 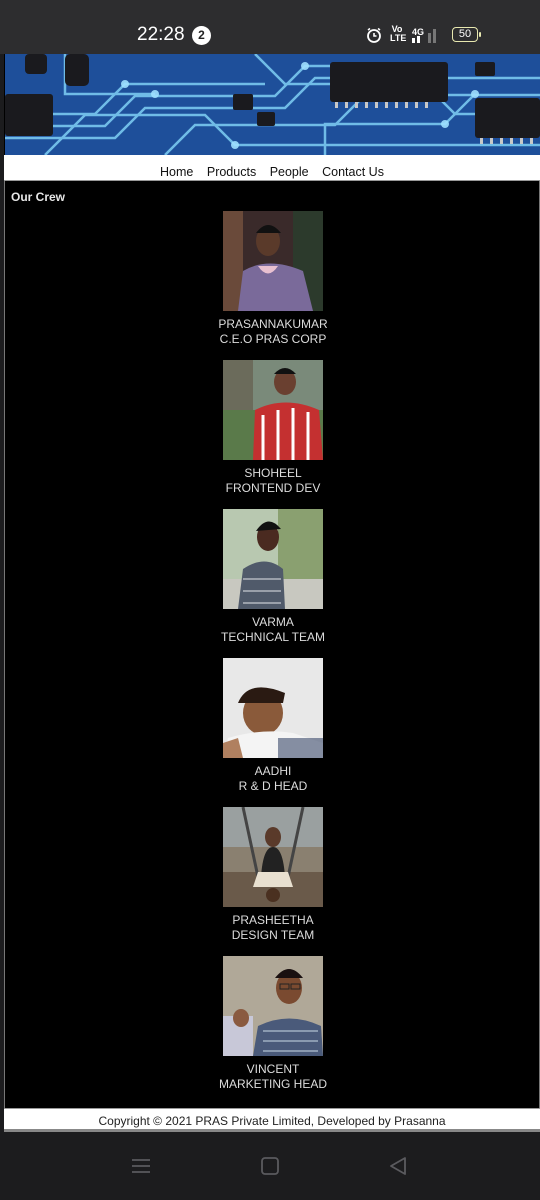 I want to click on member-name: VARMA, so click(x=273, y=622).